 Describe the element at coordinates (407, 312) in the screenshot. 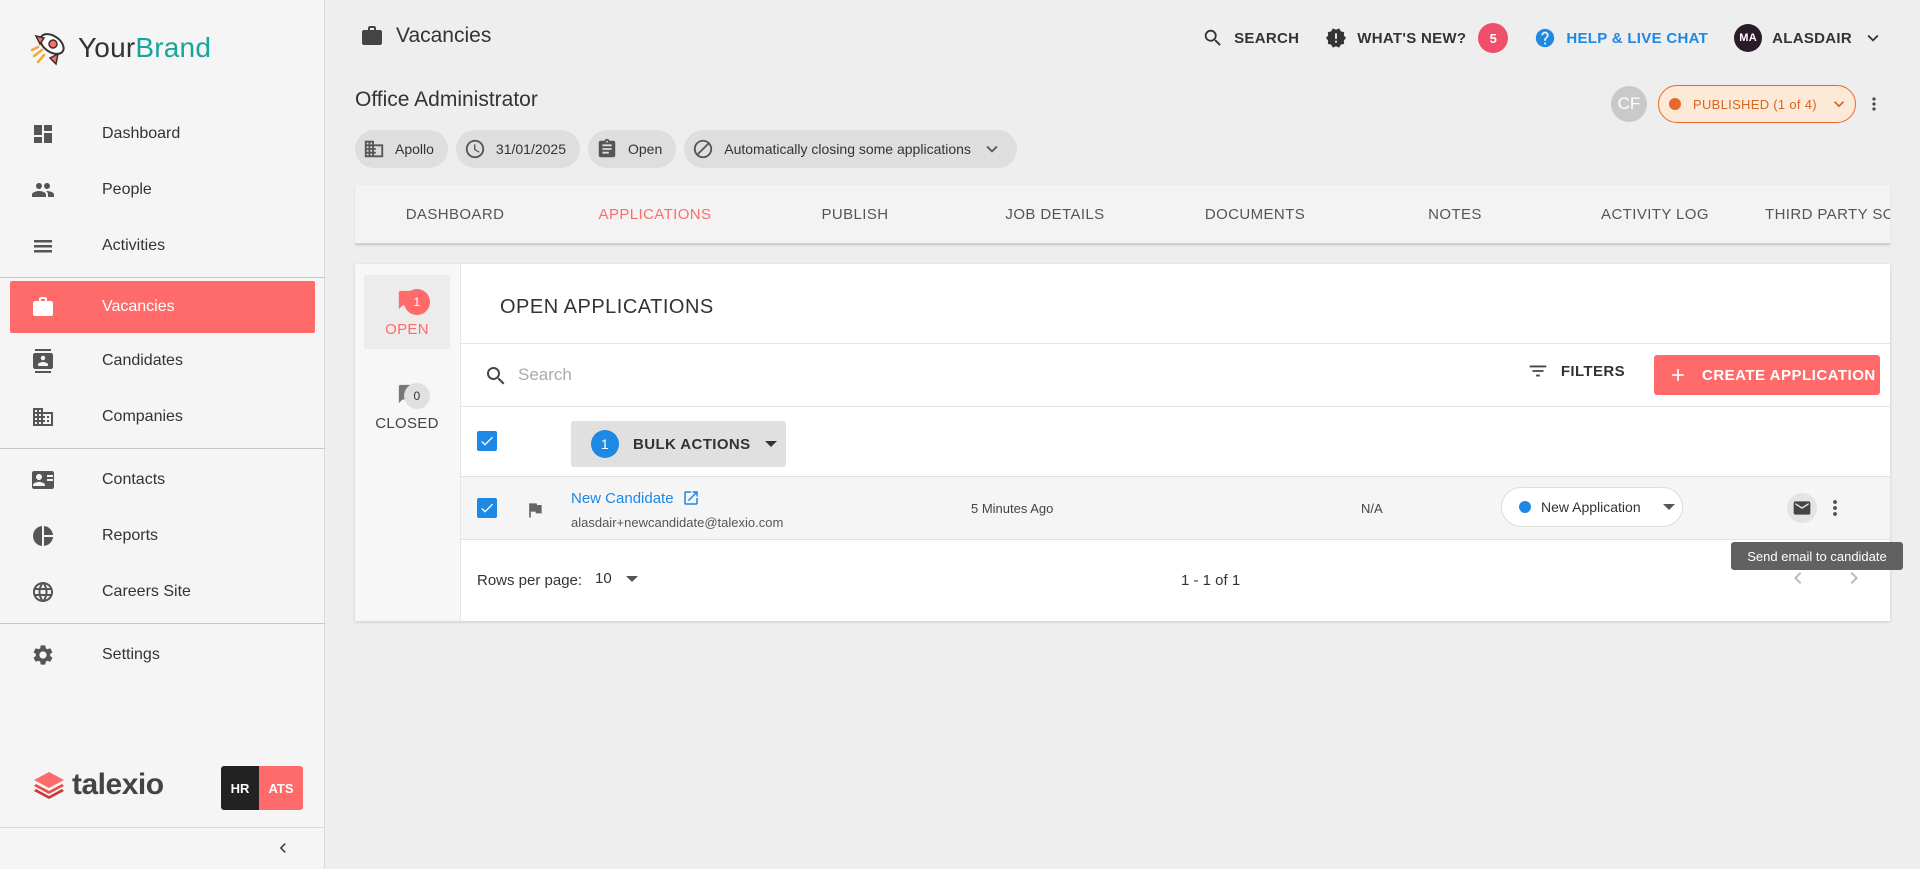

I see `tab-open-applications: 1 OPEN` at that location.